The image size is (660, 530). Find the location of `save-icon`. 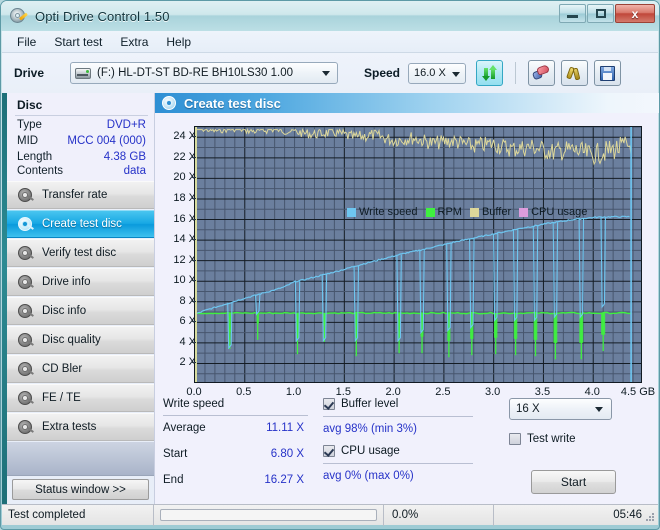

save-icon is located at coordinates (608, 73).